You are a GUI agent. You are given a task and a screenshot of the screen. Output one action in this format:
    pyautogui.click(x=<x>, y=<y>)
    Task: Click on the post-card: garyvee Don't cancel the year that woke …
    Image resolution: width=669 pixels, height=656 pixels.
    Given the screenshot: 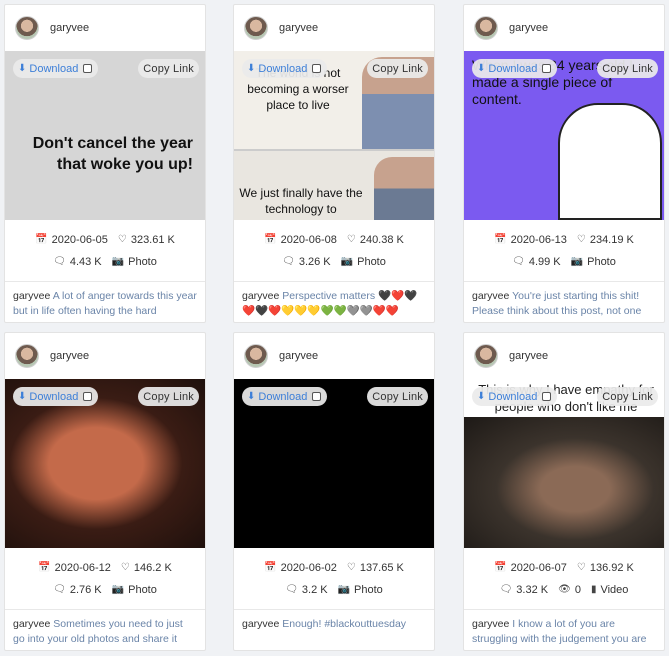 What is the action you would take?
    pyautogui.click(x=105, y=163)
    